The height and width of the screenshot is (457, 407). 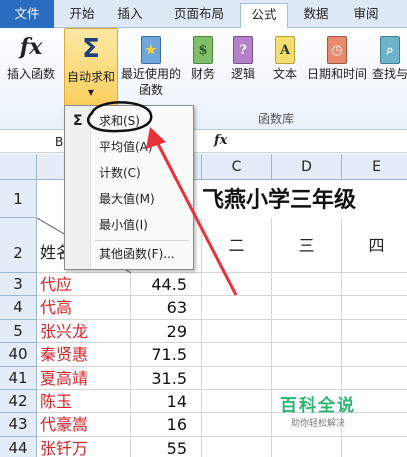 I want to click on score-cell: 71.5, so click(x=166, y=355).